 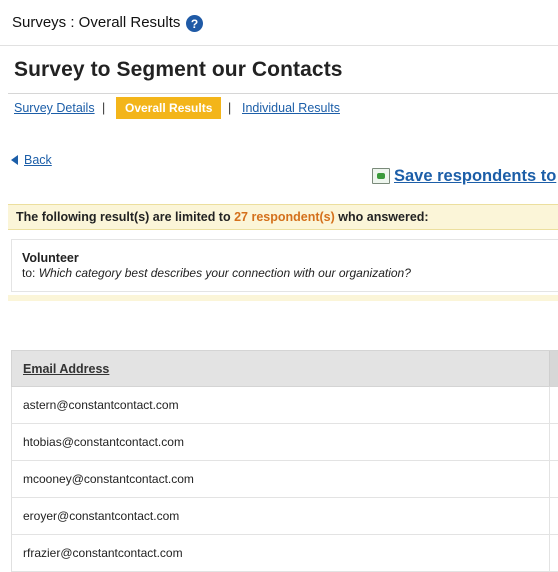 I want to click on help-icon: ?, so click(x=194, y=23).